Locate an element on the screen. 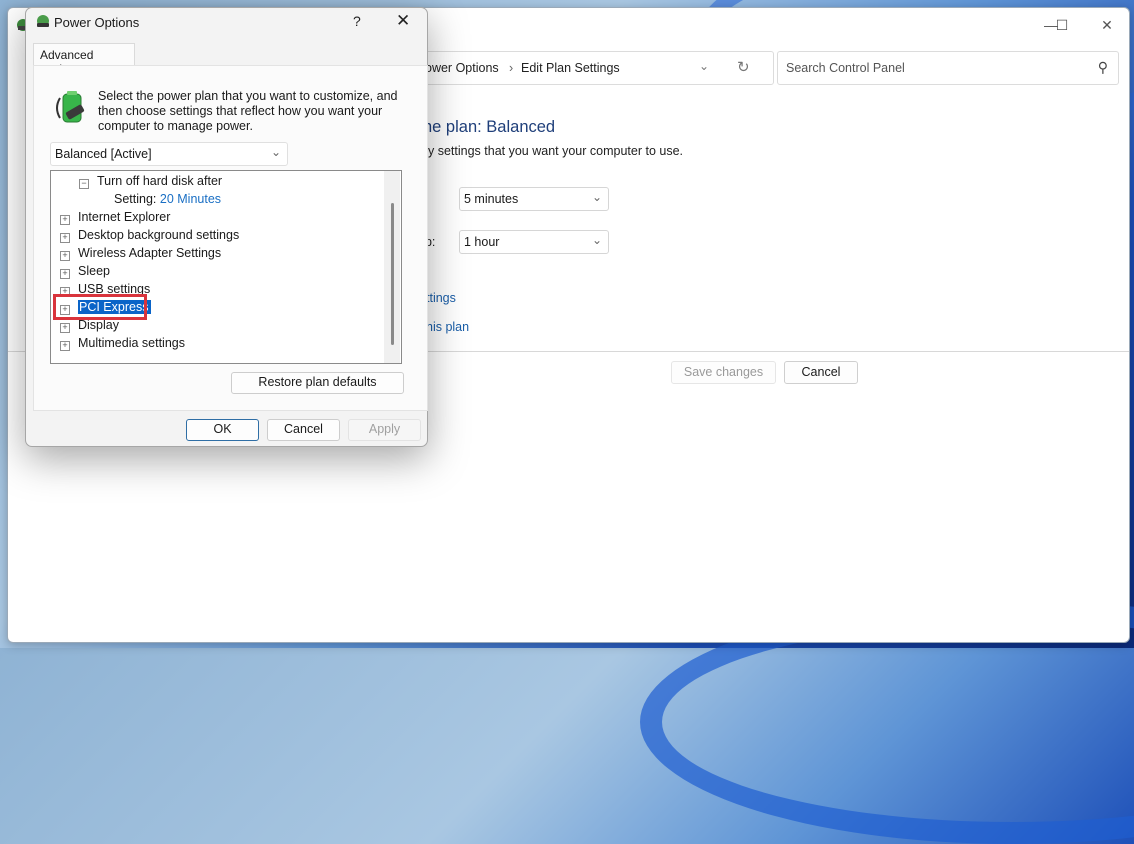 The width and height of the screenshot is (1134, 844). tree-item-internet-explorer: + Internet Explorer is located at coordinates (115, 218).